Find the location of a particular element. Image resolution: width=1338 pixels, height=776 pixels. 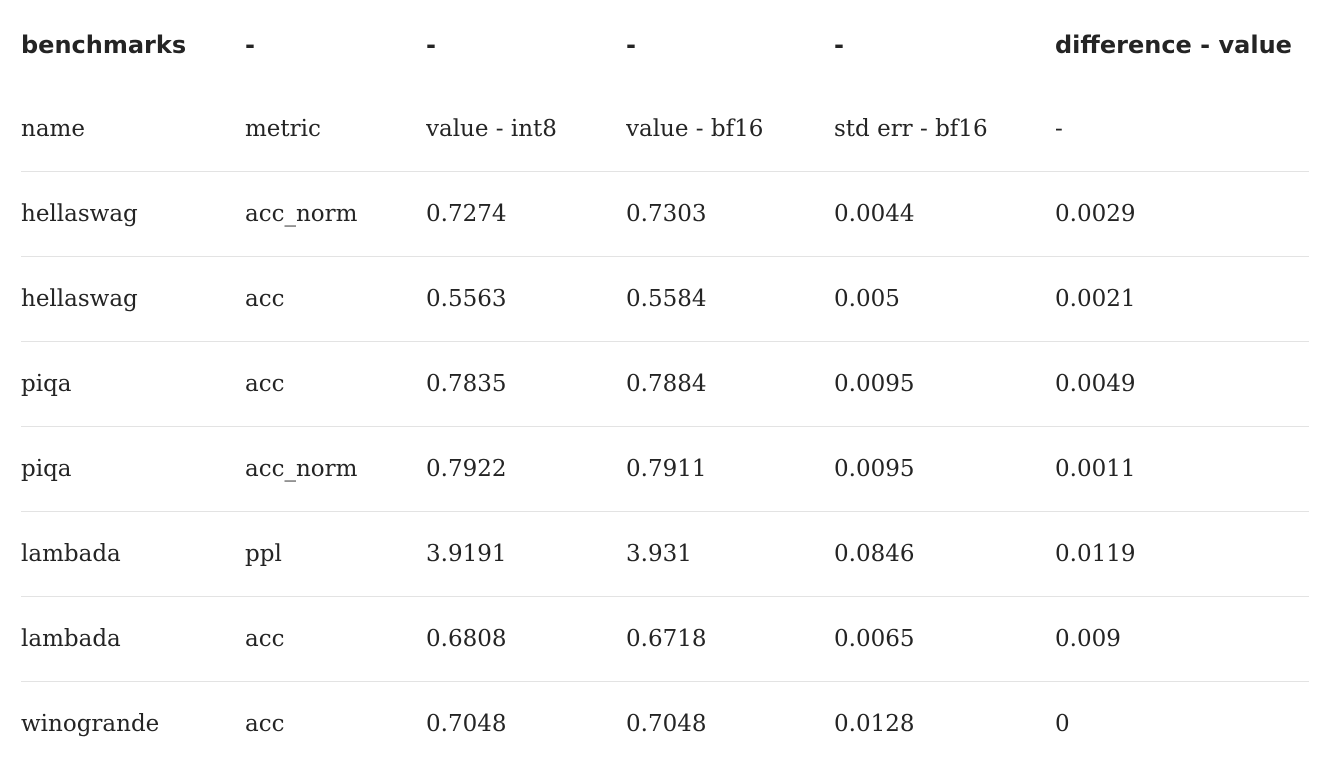

cell-value-bf16: 0.7911 is located at coordinates (666, 469).